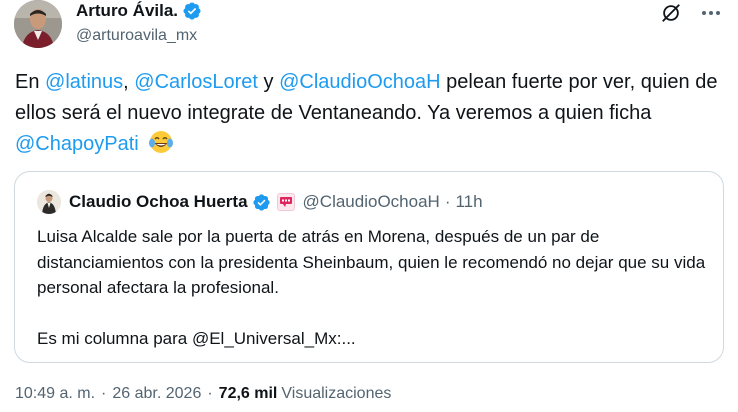  What do you see at coordinates (371, 202) in the screenshot?
I see `quoted-handle: @ClaudioOchoaH` at bounding box center [371, 202].